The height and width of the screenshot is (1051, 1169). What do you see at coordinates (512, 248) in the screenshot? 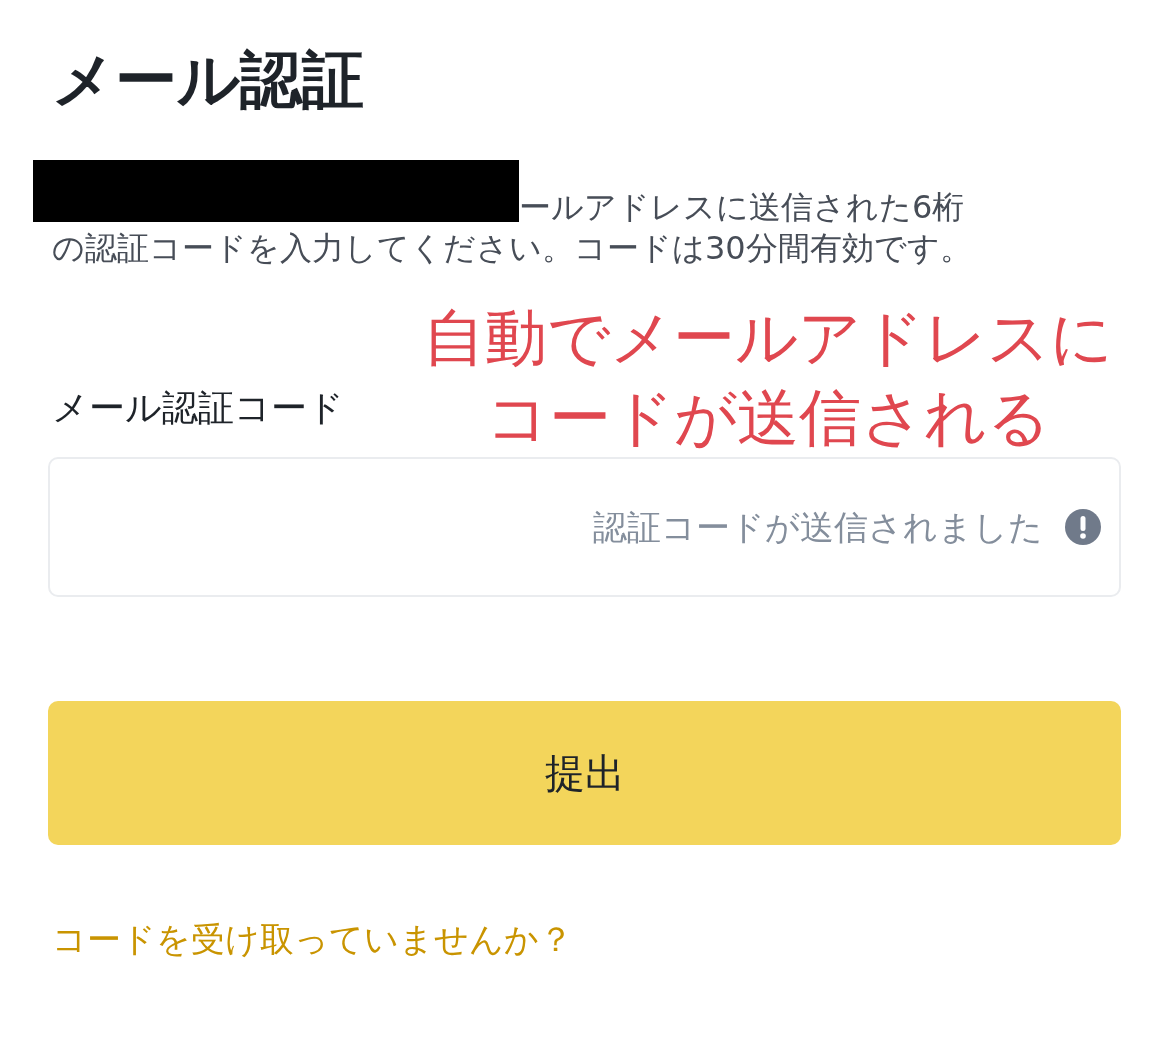
I see `instruction-text: の認証コードを入力してください。コードは30分間有効です。` at bounding box center [512, 248].